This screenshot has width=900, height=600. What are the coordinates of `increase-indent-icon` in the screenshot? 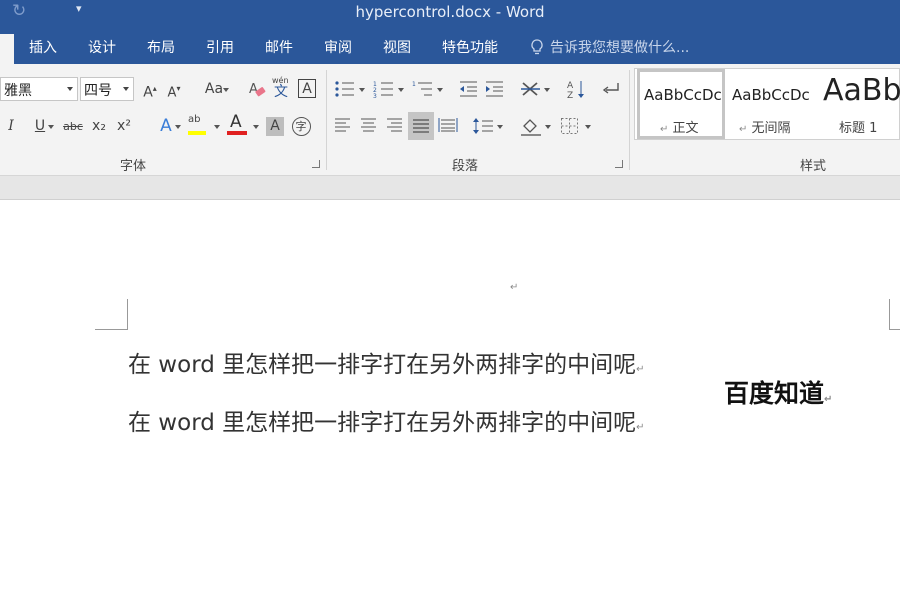 It's located at (494, 89).